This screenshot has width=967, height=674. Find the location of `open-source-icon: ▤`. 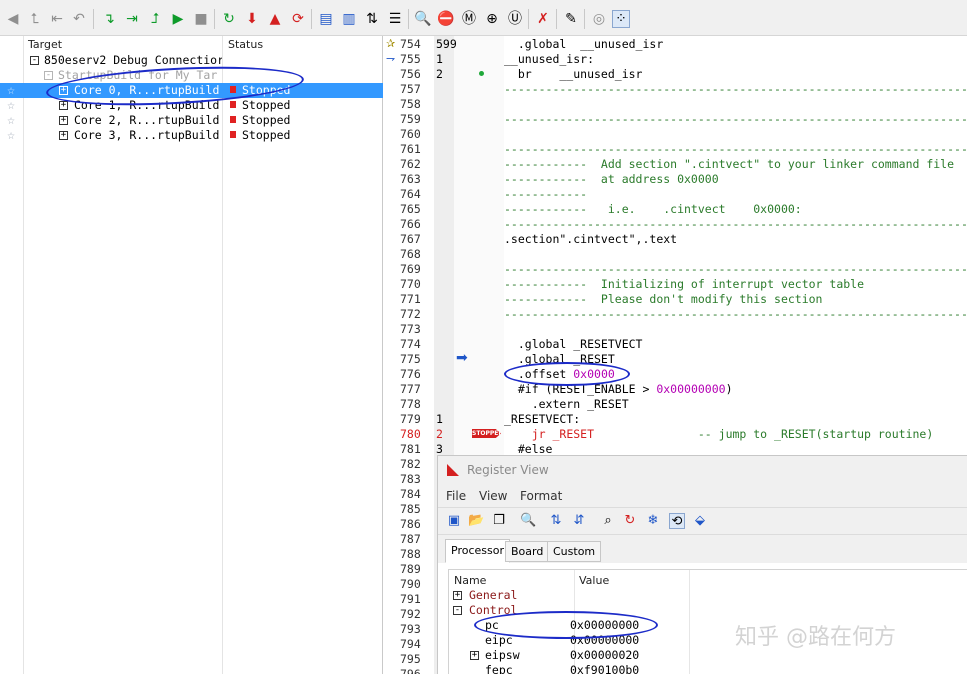

open-source-icon: ▤ is located at coordinates (326, 19).